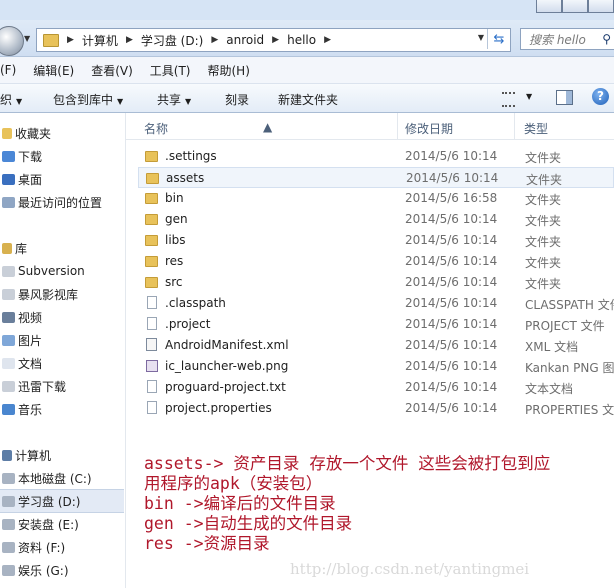 The height and width of the screenshot is (588, 614). I want to click on file-modified-date: 2014/5/6 10:14, so click(451, 282).